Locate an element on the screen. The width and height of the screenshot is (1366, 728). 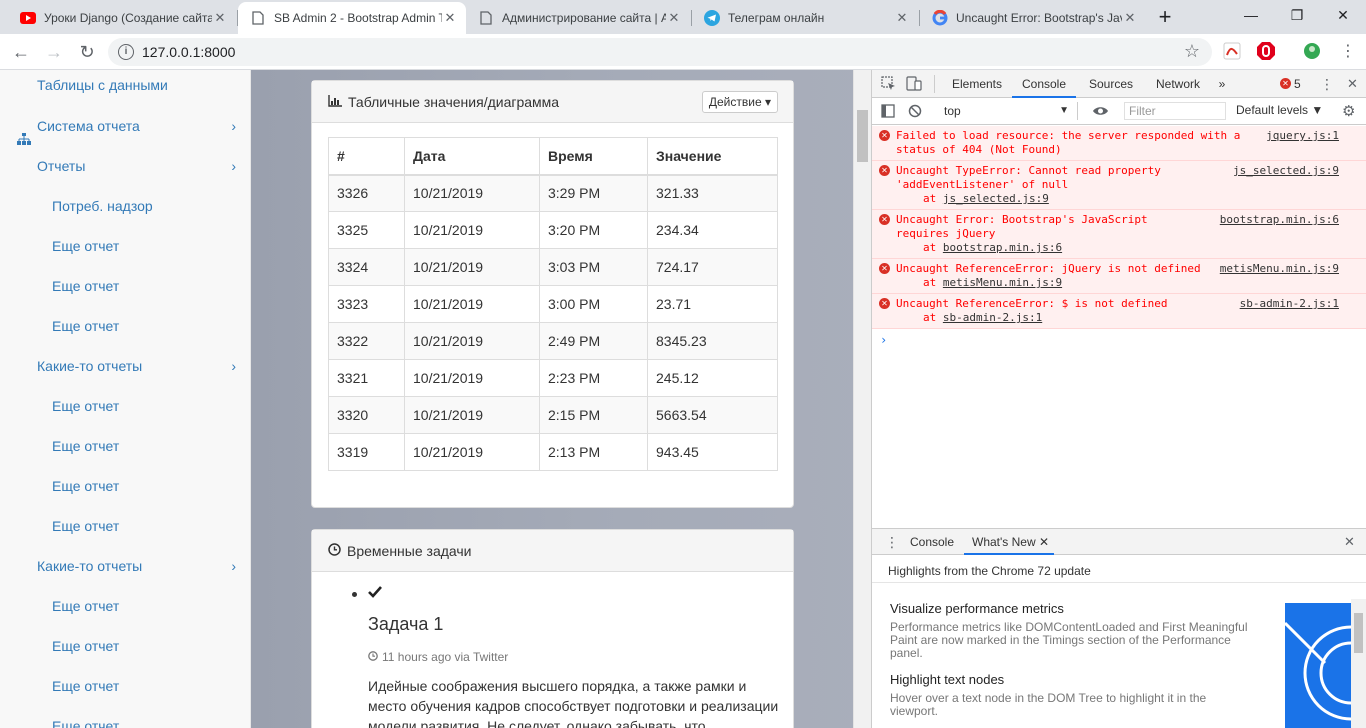
tab-sources: Sources is located at coordinates (1111, 84).